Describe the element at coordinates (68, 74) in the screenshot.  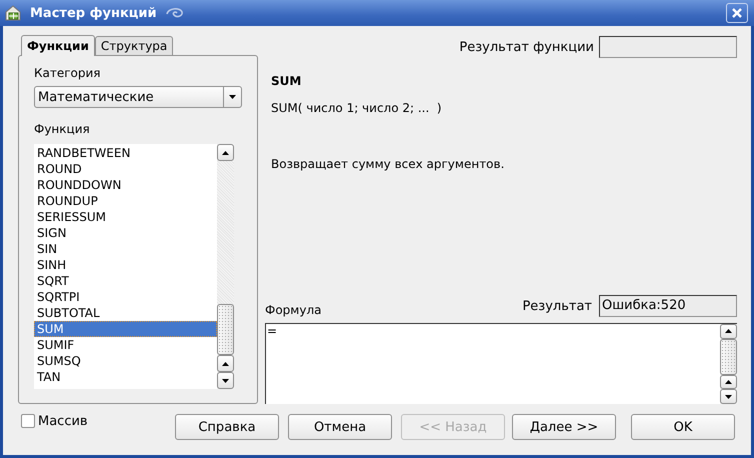
I see `category-label: Категория` at that location.